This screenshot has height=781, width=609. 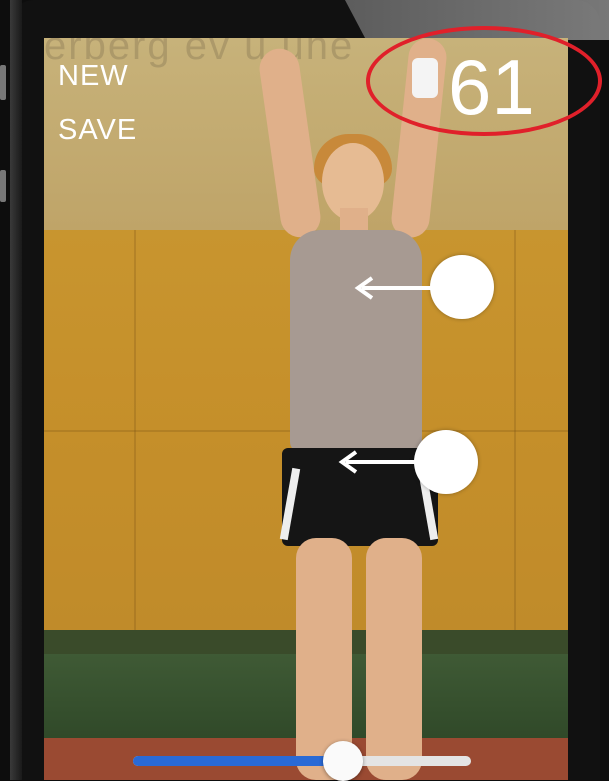 What do you see at coordinates (93, 76) in the screenshot?
I see `new-button: NEW` at bounding box center [93, 76].